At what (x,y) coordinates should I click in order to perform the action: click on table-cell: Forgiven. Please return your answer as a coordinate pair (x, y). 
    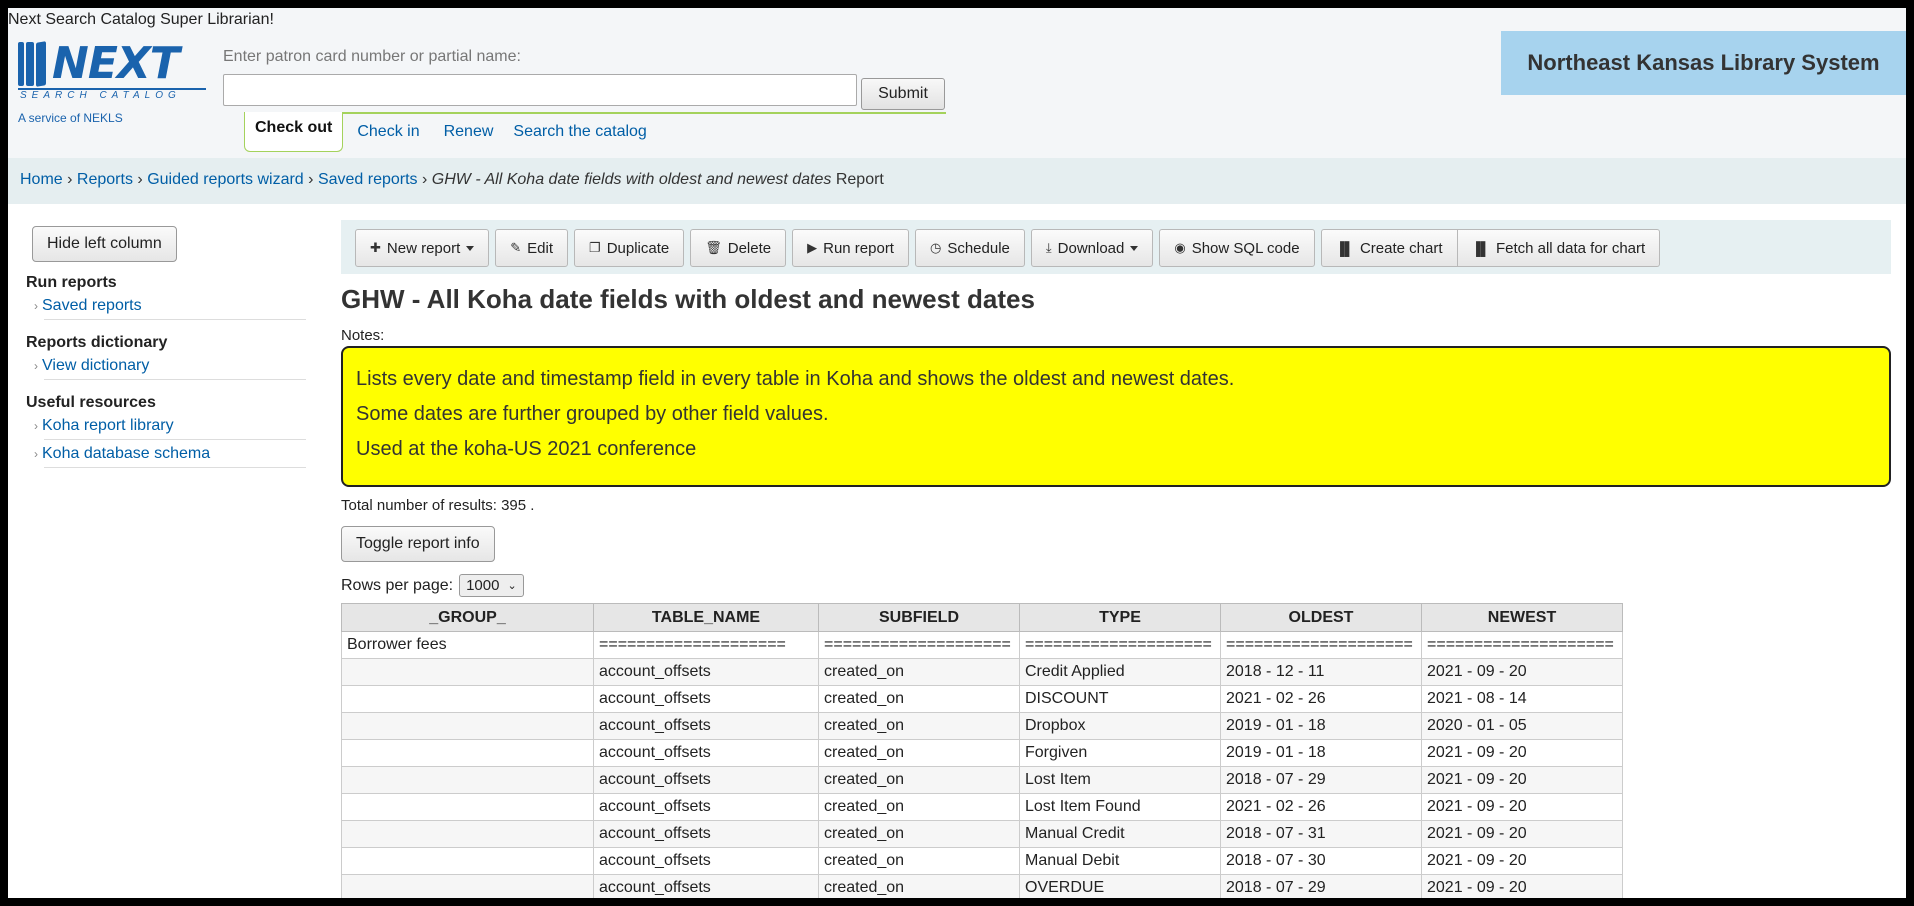
    Looking at the image, I should click on (1120, 753).